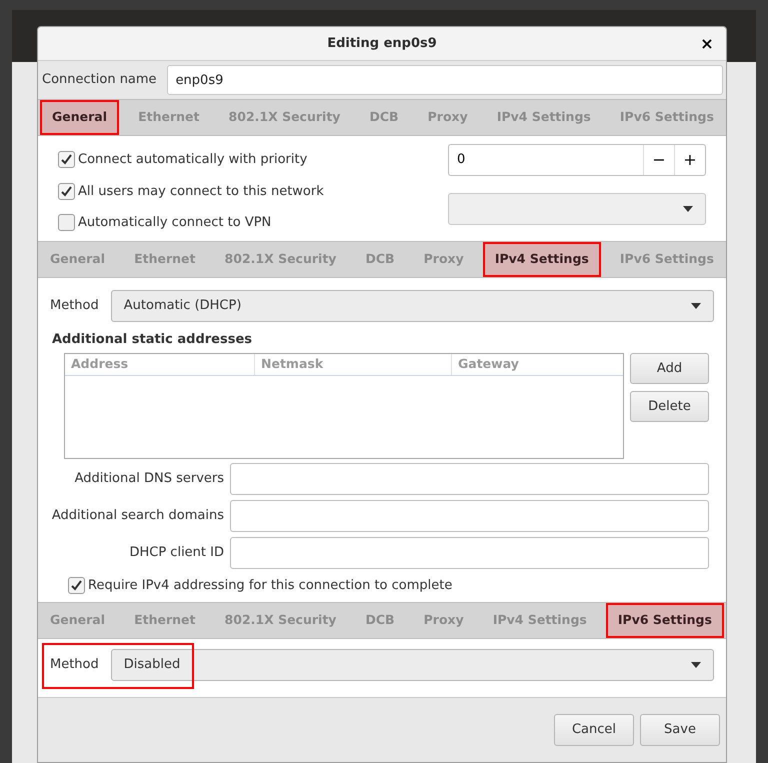  I want to click on table-action-button: Add, so click(669, 368).